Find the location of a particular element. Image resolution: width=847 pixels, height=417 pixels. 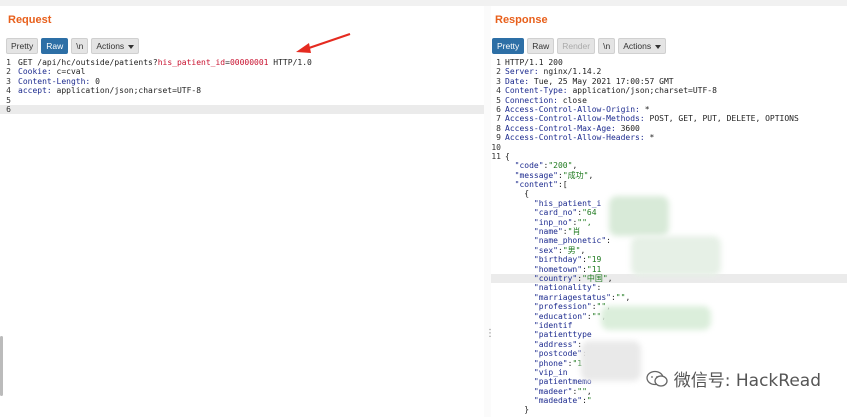

arrow-shaft is located at coordinates (328, 41).